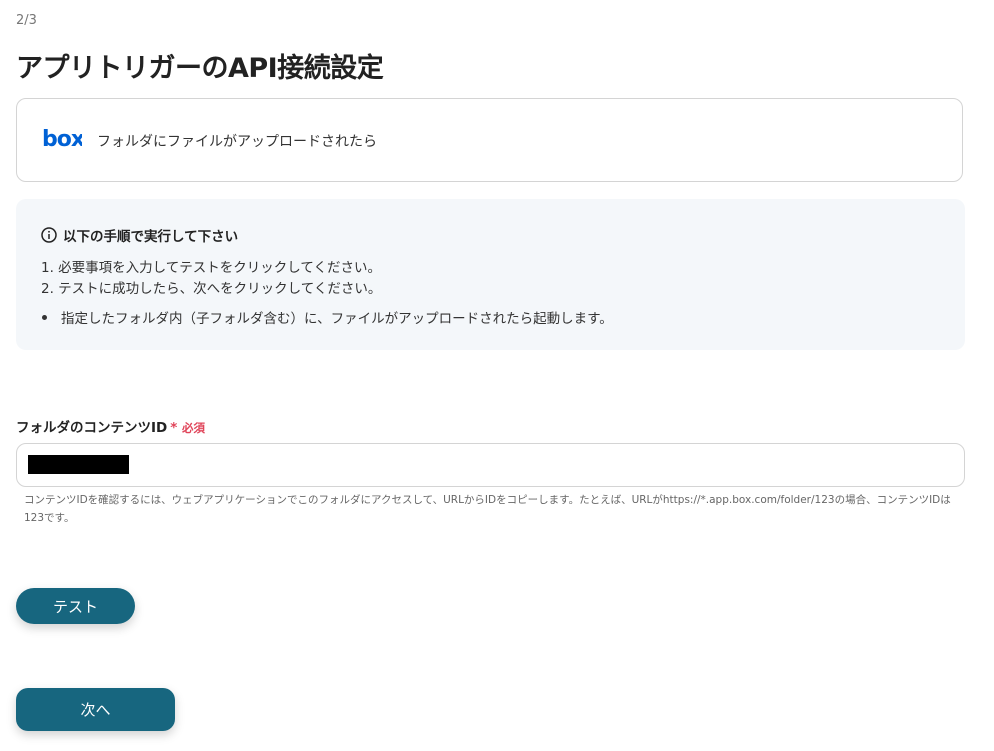 Image resolution: width=994 pixels, height=751 pixels. I want to click on test-button: テスト, so click(75, 606).